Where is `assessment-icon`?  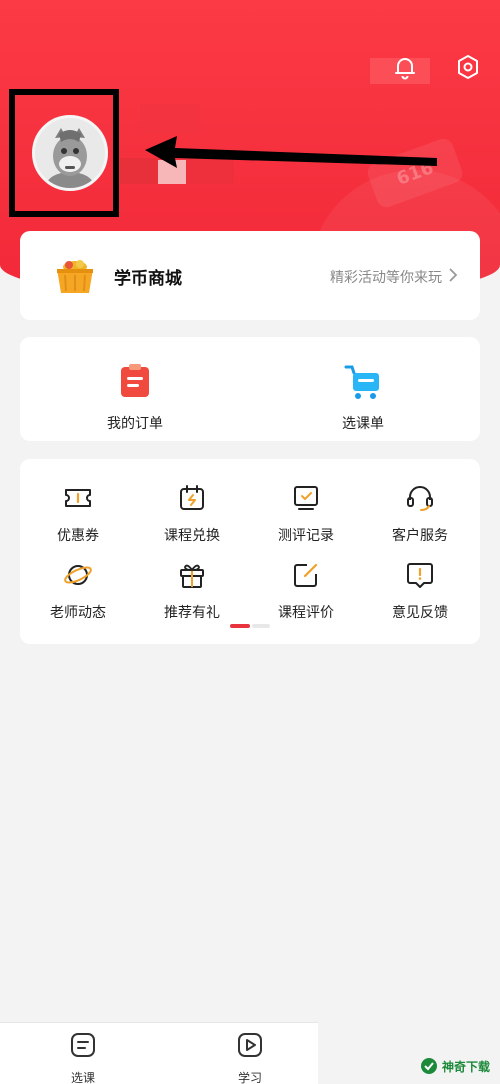
assessment-icon is located at coordinates (306, 498).